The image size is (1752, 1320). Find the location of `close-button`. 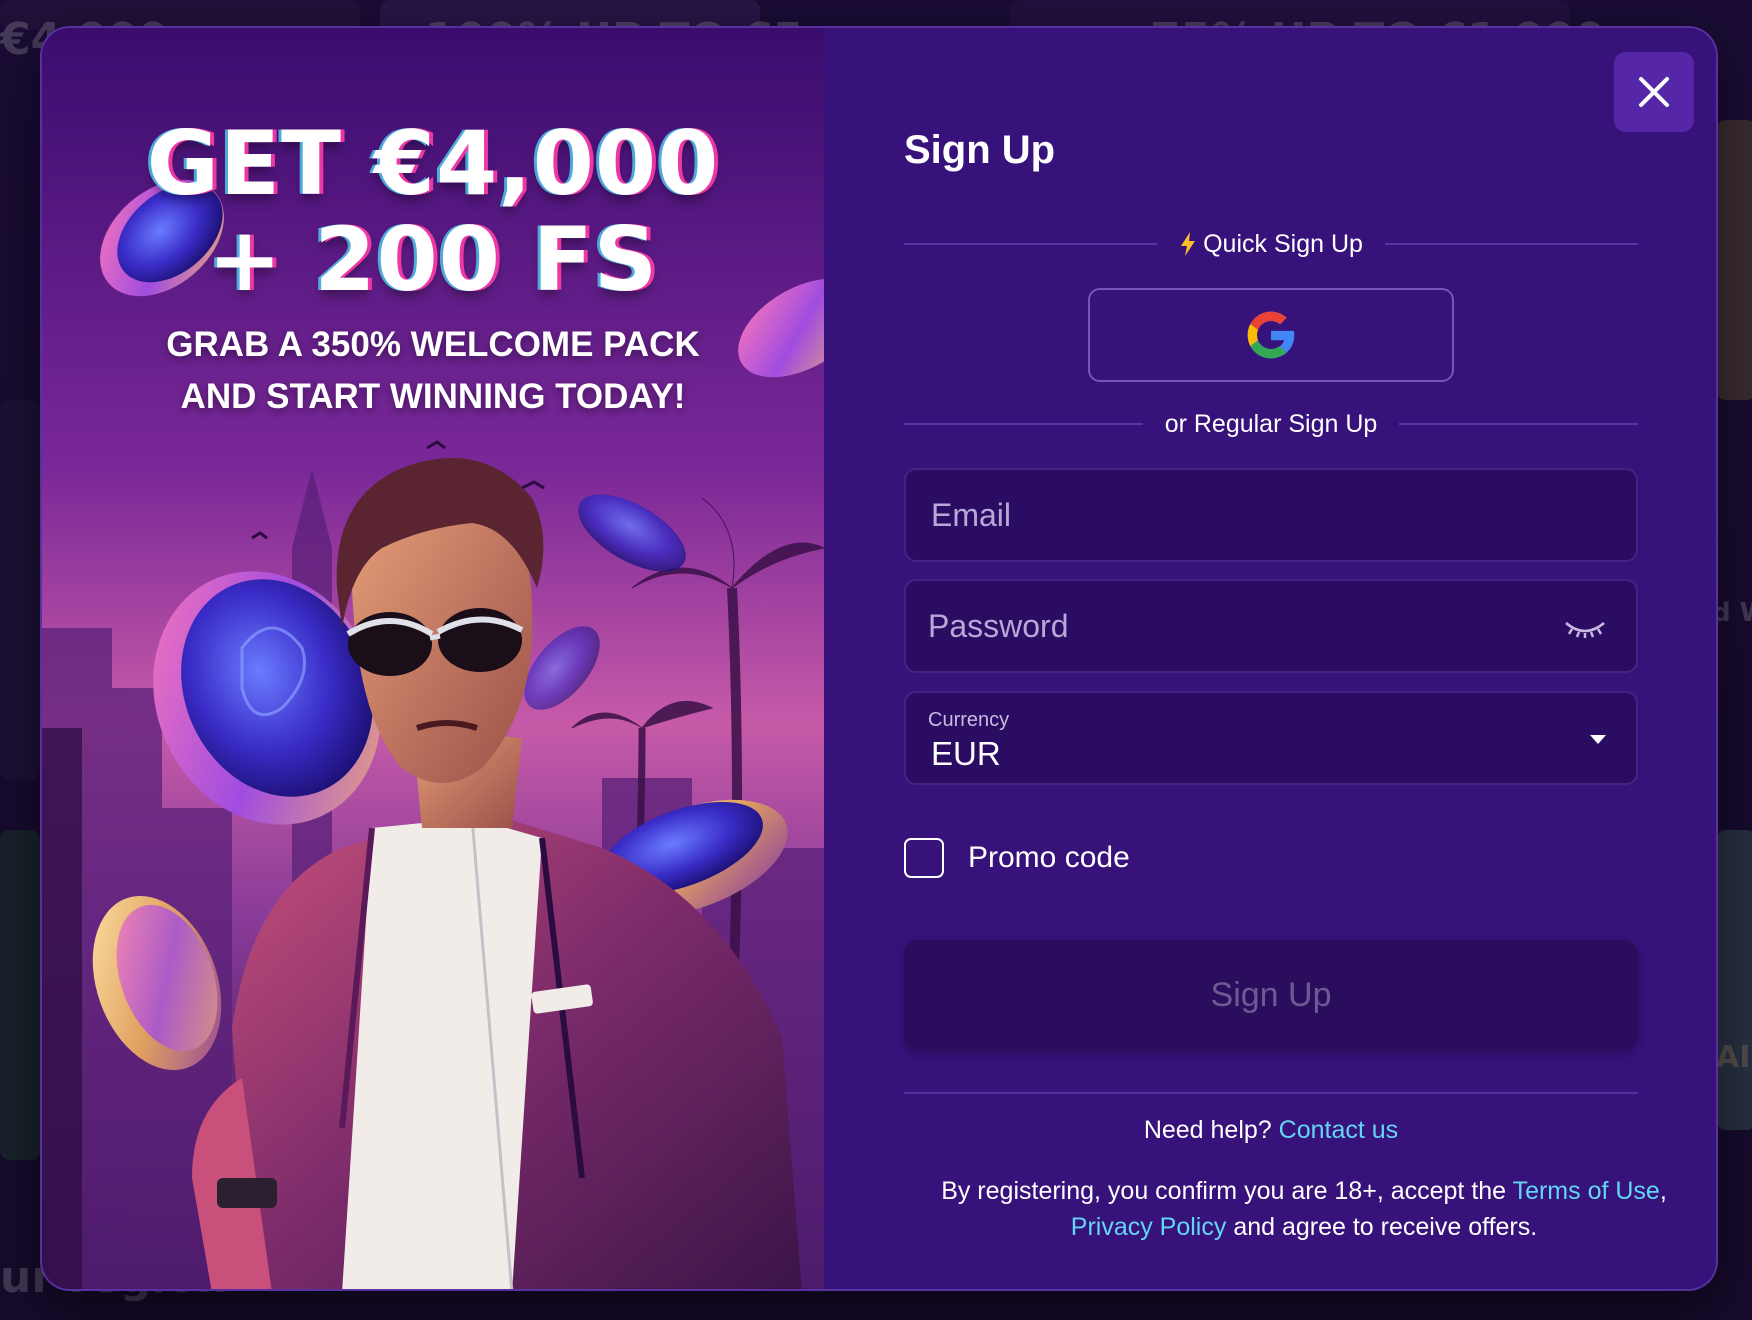

close-button is located at coordinates (1654, 92).